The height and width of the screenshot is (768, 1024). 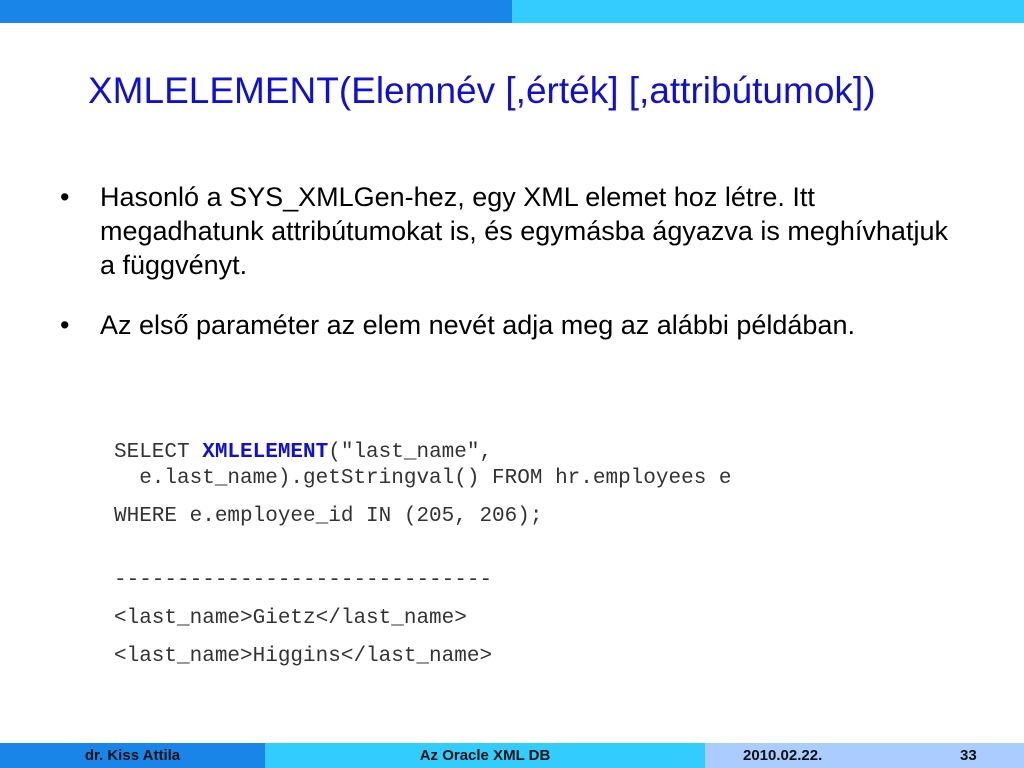 What do you see at coordinates (290, 618) in the screenshot?
I see `result-line: <last_name>Gietz</last_name>` at bounding box center [290, 618].